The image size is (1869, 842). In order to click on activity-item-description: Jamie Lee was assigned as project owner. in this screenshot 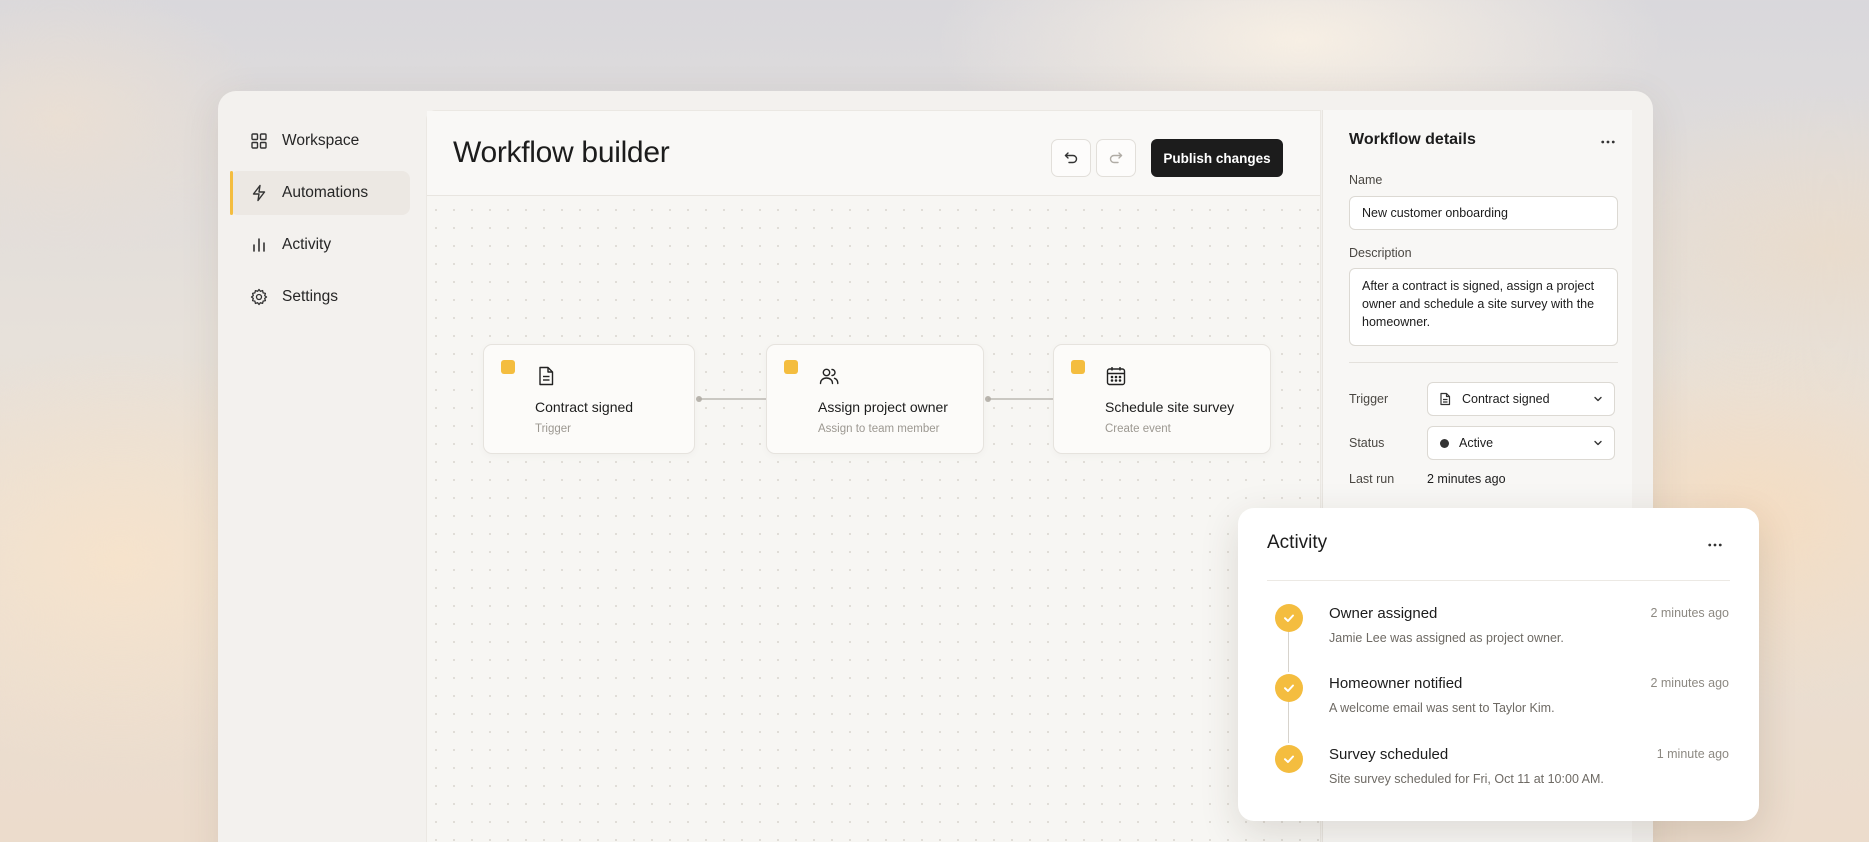, I will do `click(1446, 638)`.